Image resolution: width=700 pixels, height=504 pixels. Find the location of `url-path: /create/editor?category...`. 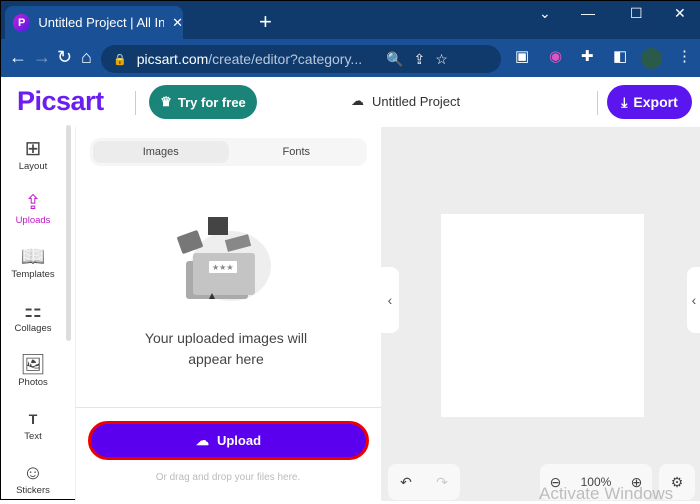

url-path: /create/editor?category... is located at coordinates (285, 59).